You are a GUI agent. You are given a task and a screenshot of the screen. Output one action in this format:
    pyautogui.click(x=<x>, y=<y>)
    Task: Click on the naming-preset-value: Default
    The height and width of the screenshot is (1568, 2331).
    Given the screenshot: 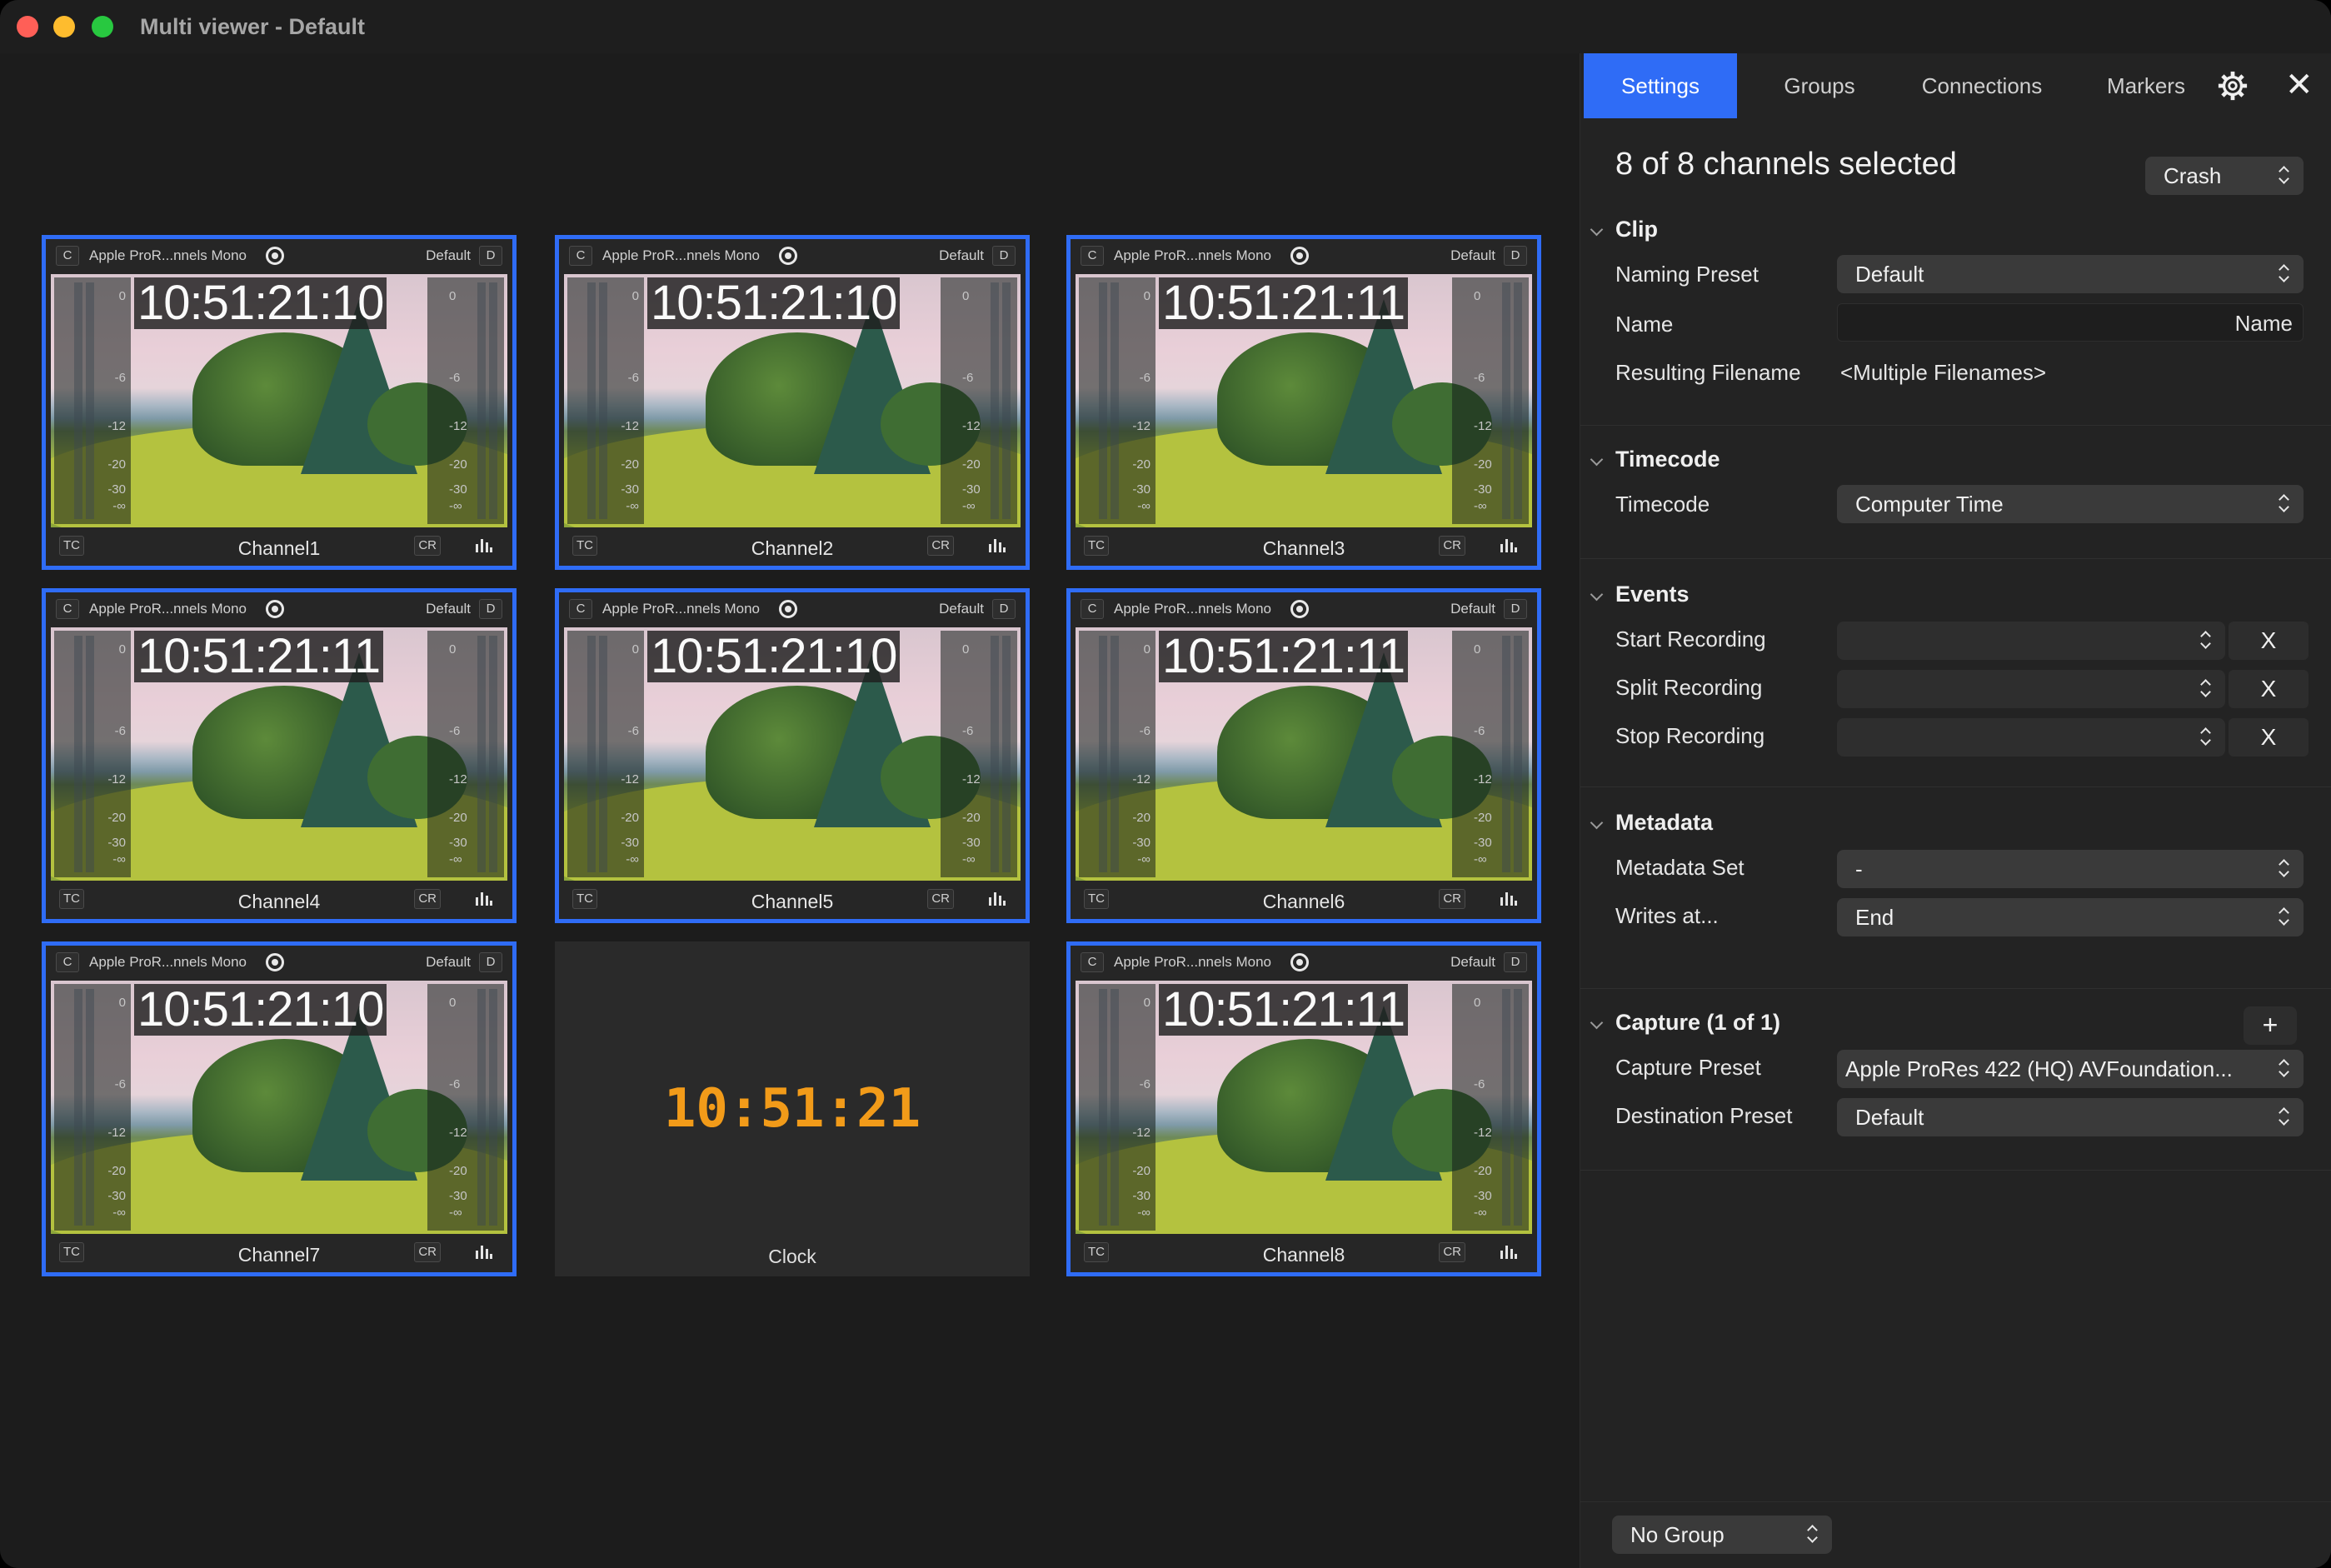 What is the action you would take?
    pyautogui.click(x=1890, y=274)
    